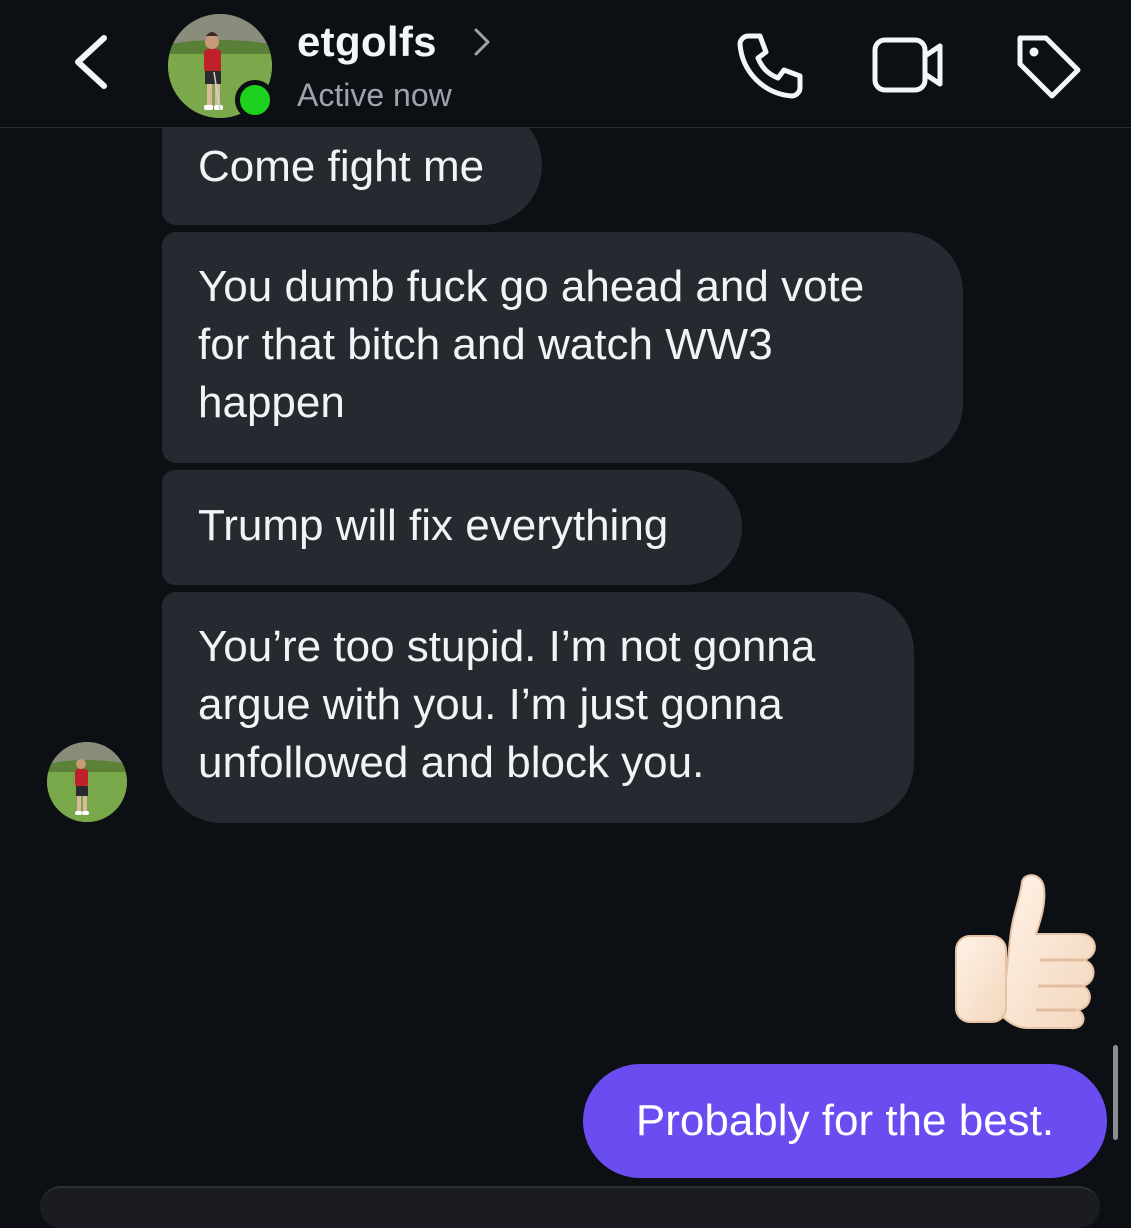  What do you see at coordinates (570, 1207) in the screenshot?
I see `message-composer` at bounding box center [570, 1207].